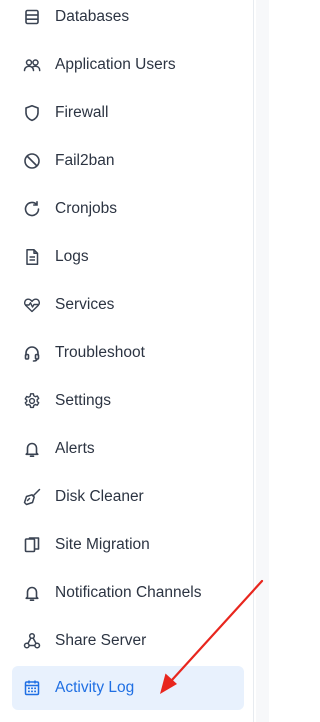 The image size is (320, 722). Describe the element at coordinates (85, 304) in the screenshot. I see `sidebar-item-label: Services` at that location.